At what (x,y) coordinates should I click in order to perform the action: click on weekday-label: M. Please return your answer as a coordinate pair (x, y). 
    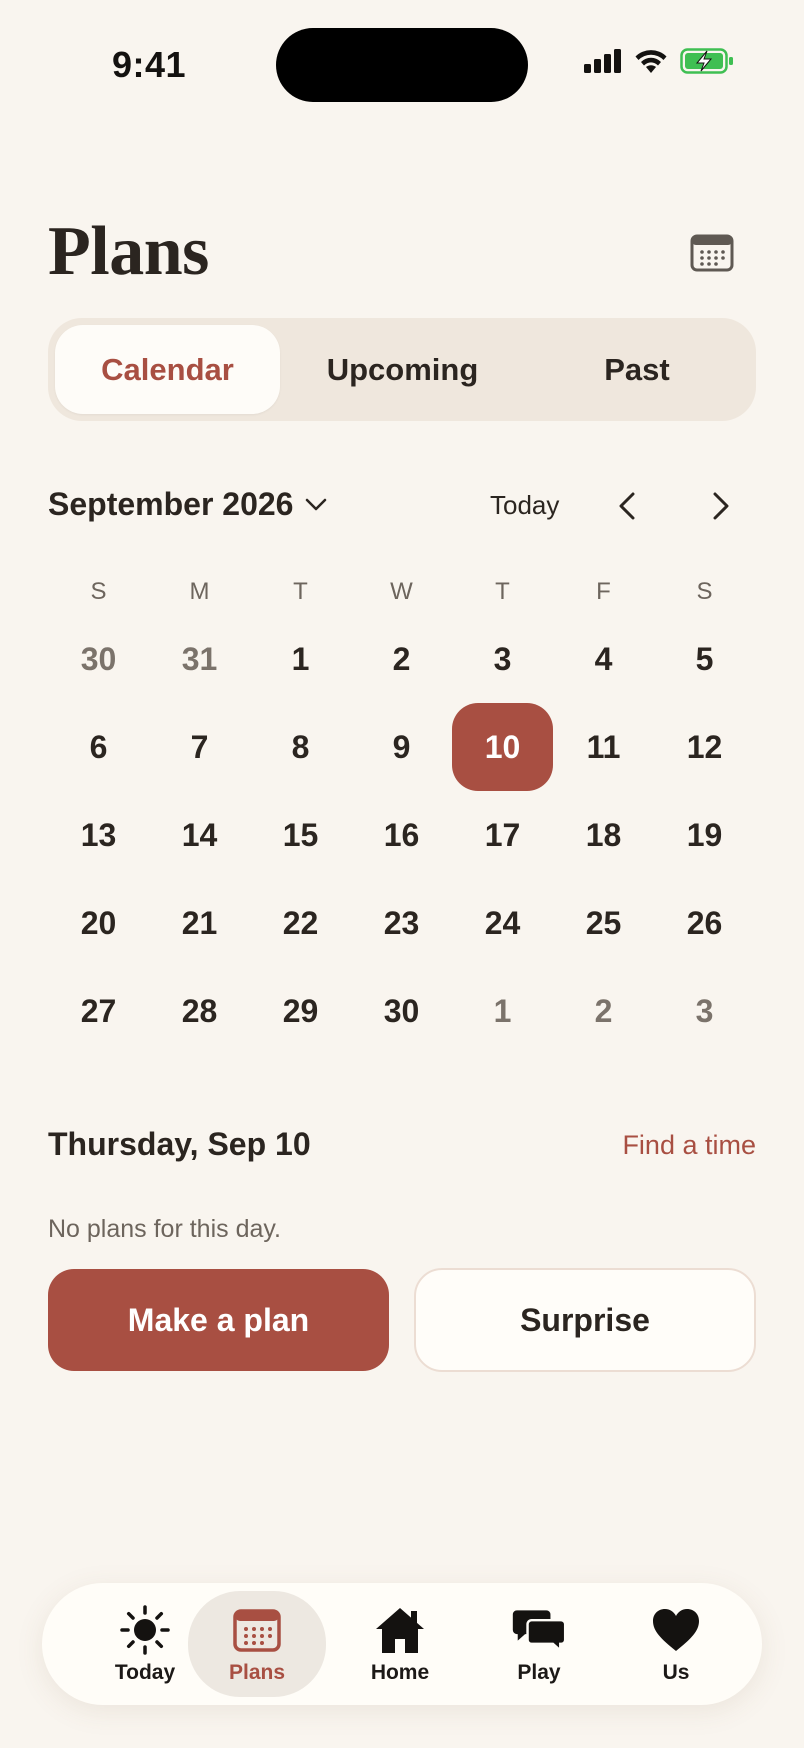
    Looking at the image, I should click on (199, 591).